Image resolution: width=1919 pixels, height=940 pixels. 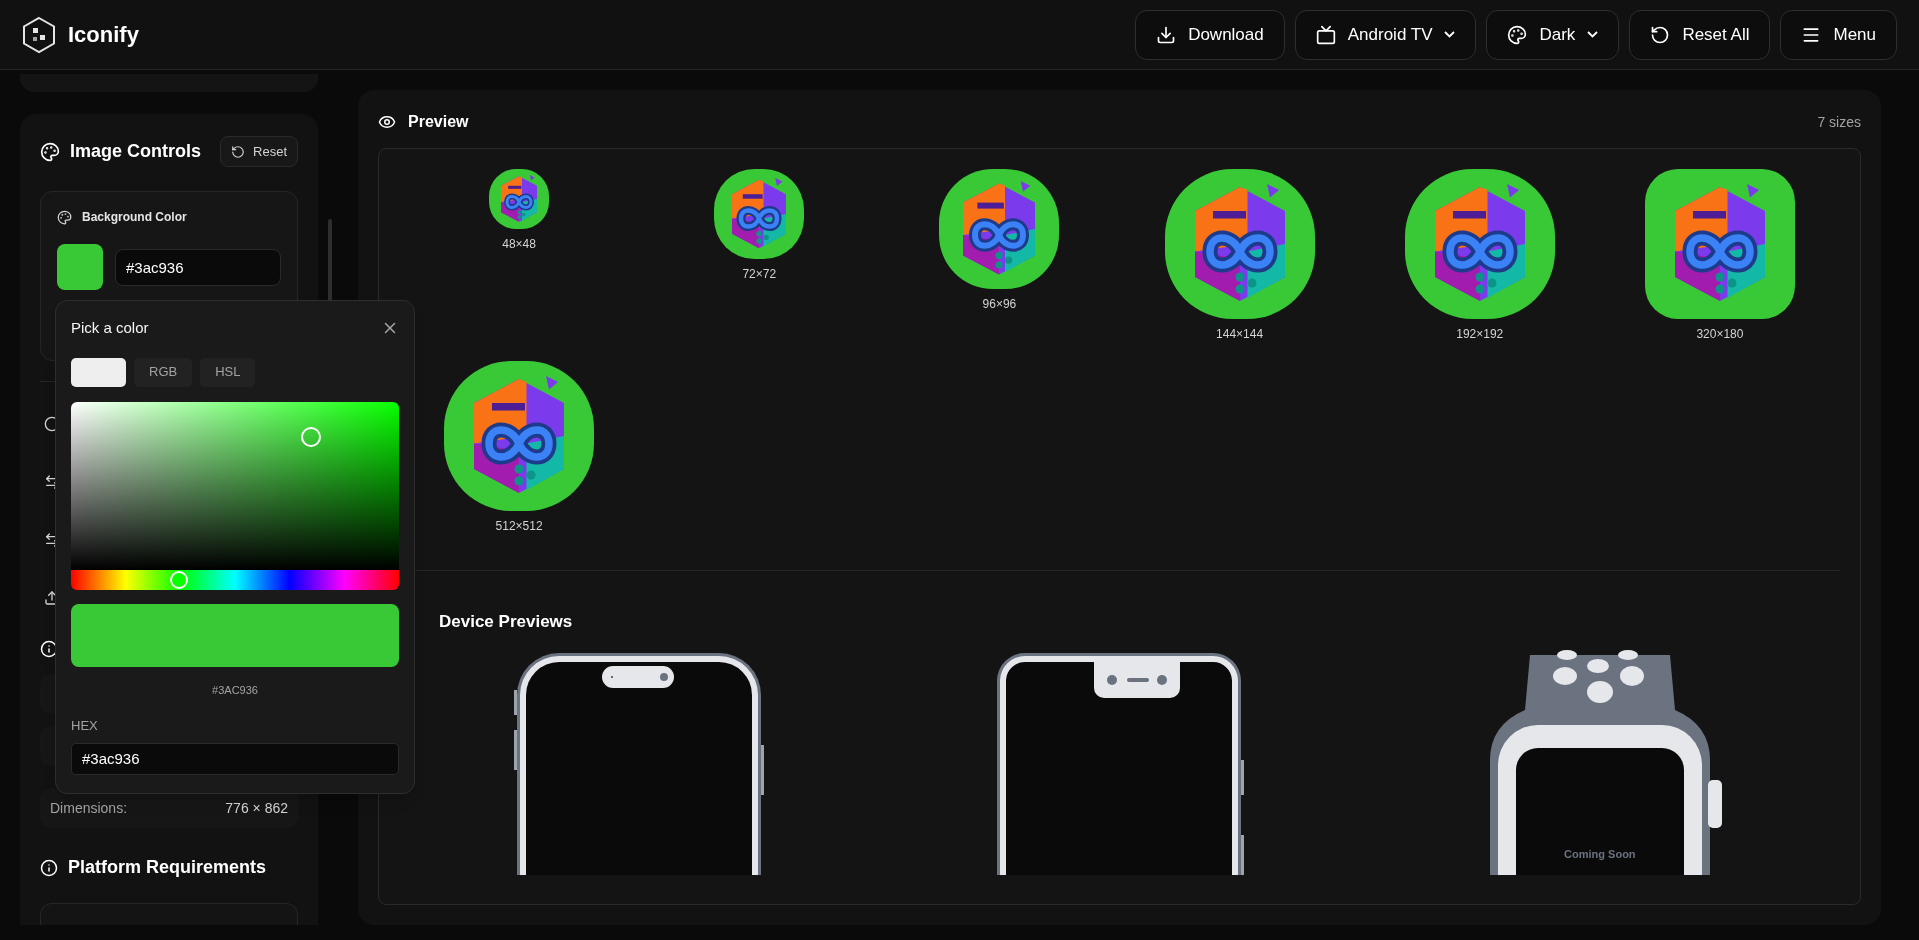 I want to click on toolbar-button: Android TV, so click(x=1385, y=34).